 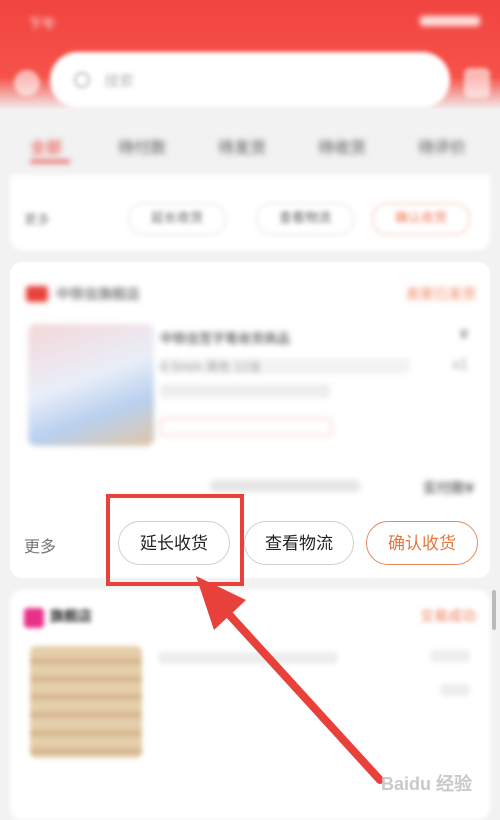 What do you see at coordinates (441, 295) in the screenshot?
I see `order-status: 卖家已发货` at bounding box center [441, 295].